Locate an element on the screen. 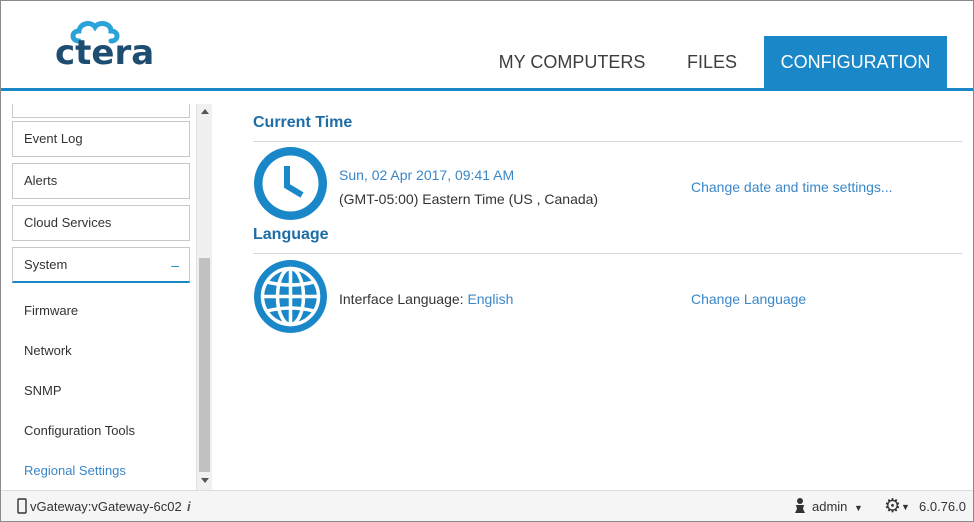 This screenshot has height=522, width=974. globe-icon is located at coordinates (290, 296).